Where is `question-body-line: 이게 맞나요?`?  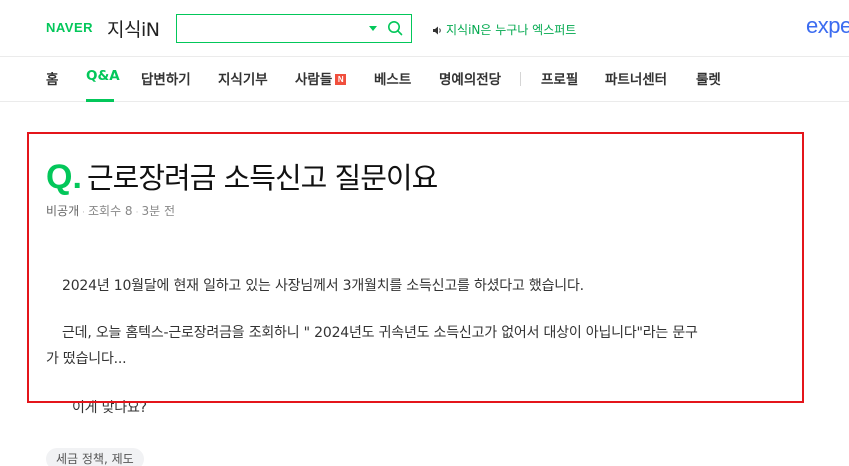
question-body-line: 이게 맞나요? is located at coordinates (109, 408).